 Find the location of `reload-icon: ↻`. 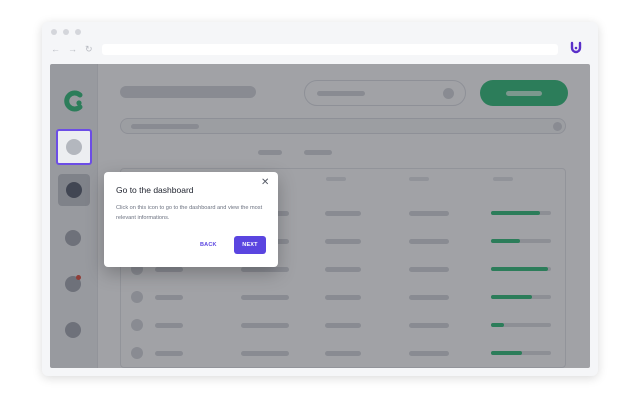

reload-icon: ↻ is located at coordinates (89, 49).